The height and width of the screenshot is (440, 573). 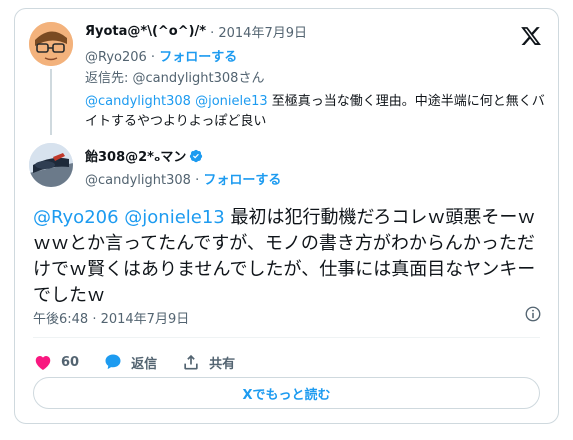 What do you see at coordinates (130, 362) in the screenshot?
I see `reply-button: 返信` at bounding box center [130, 362].